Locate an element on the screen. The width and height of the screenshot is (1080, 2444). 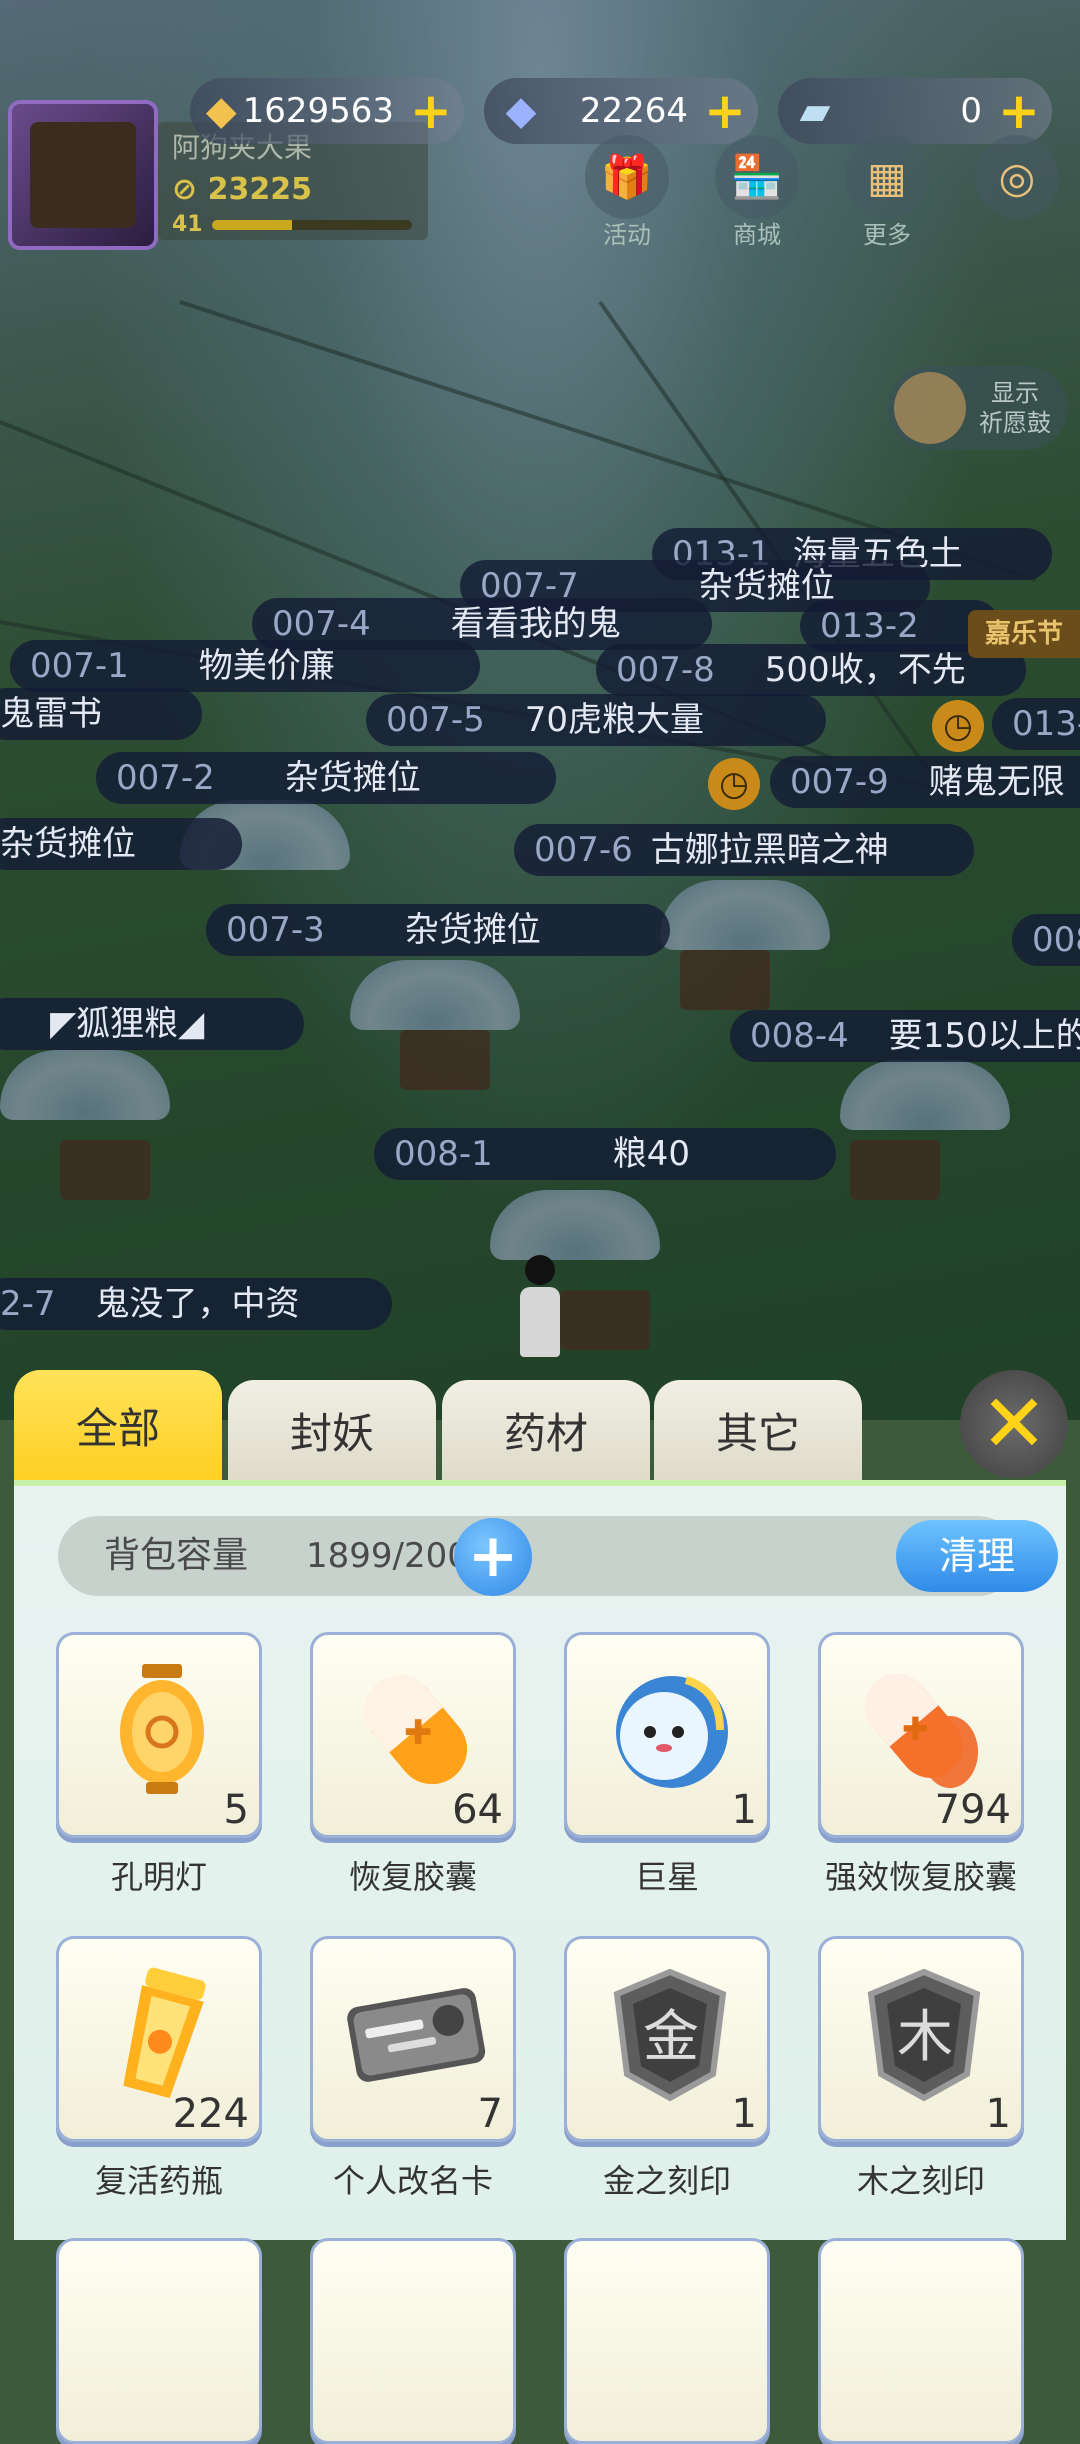
stall-label: 013- is located at coordinates (1036, 724).